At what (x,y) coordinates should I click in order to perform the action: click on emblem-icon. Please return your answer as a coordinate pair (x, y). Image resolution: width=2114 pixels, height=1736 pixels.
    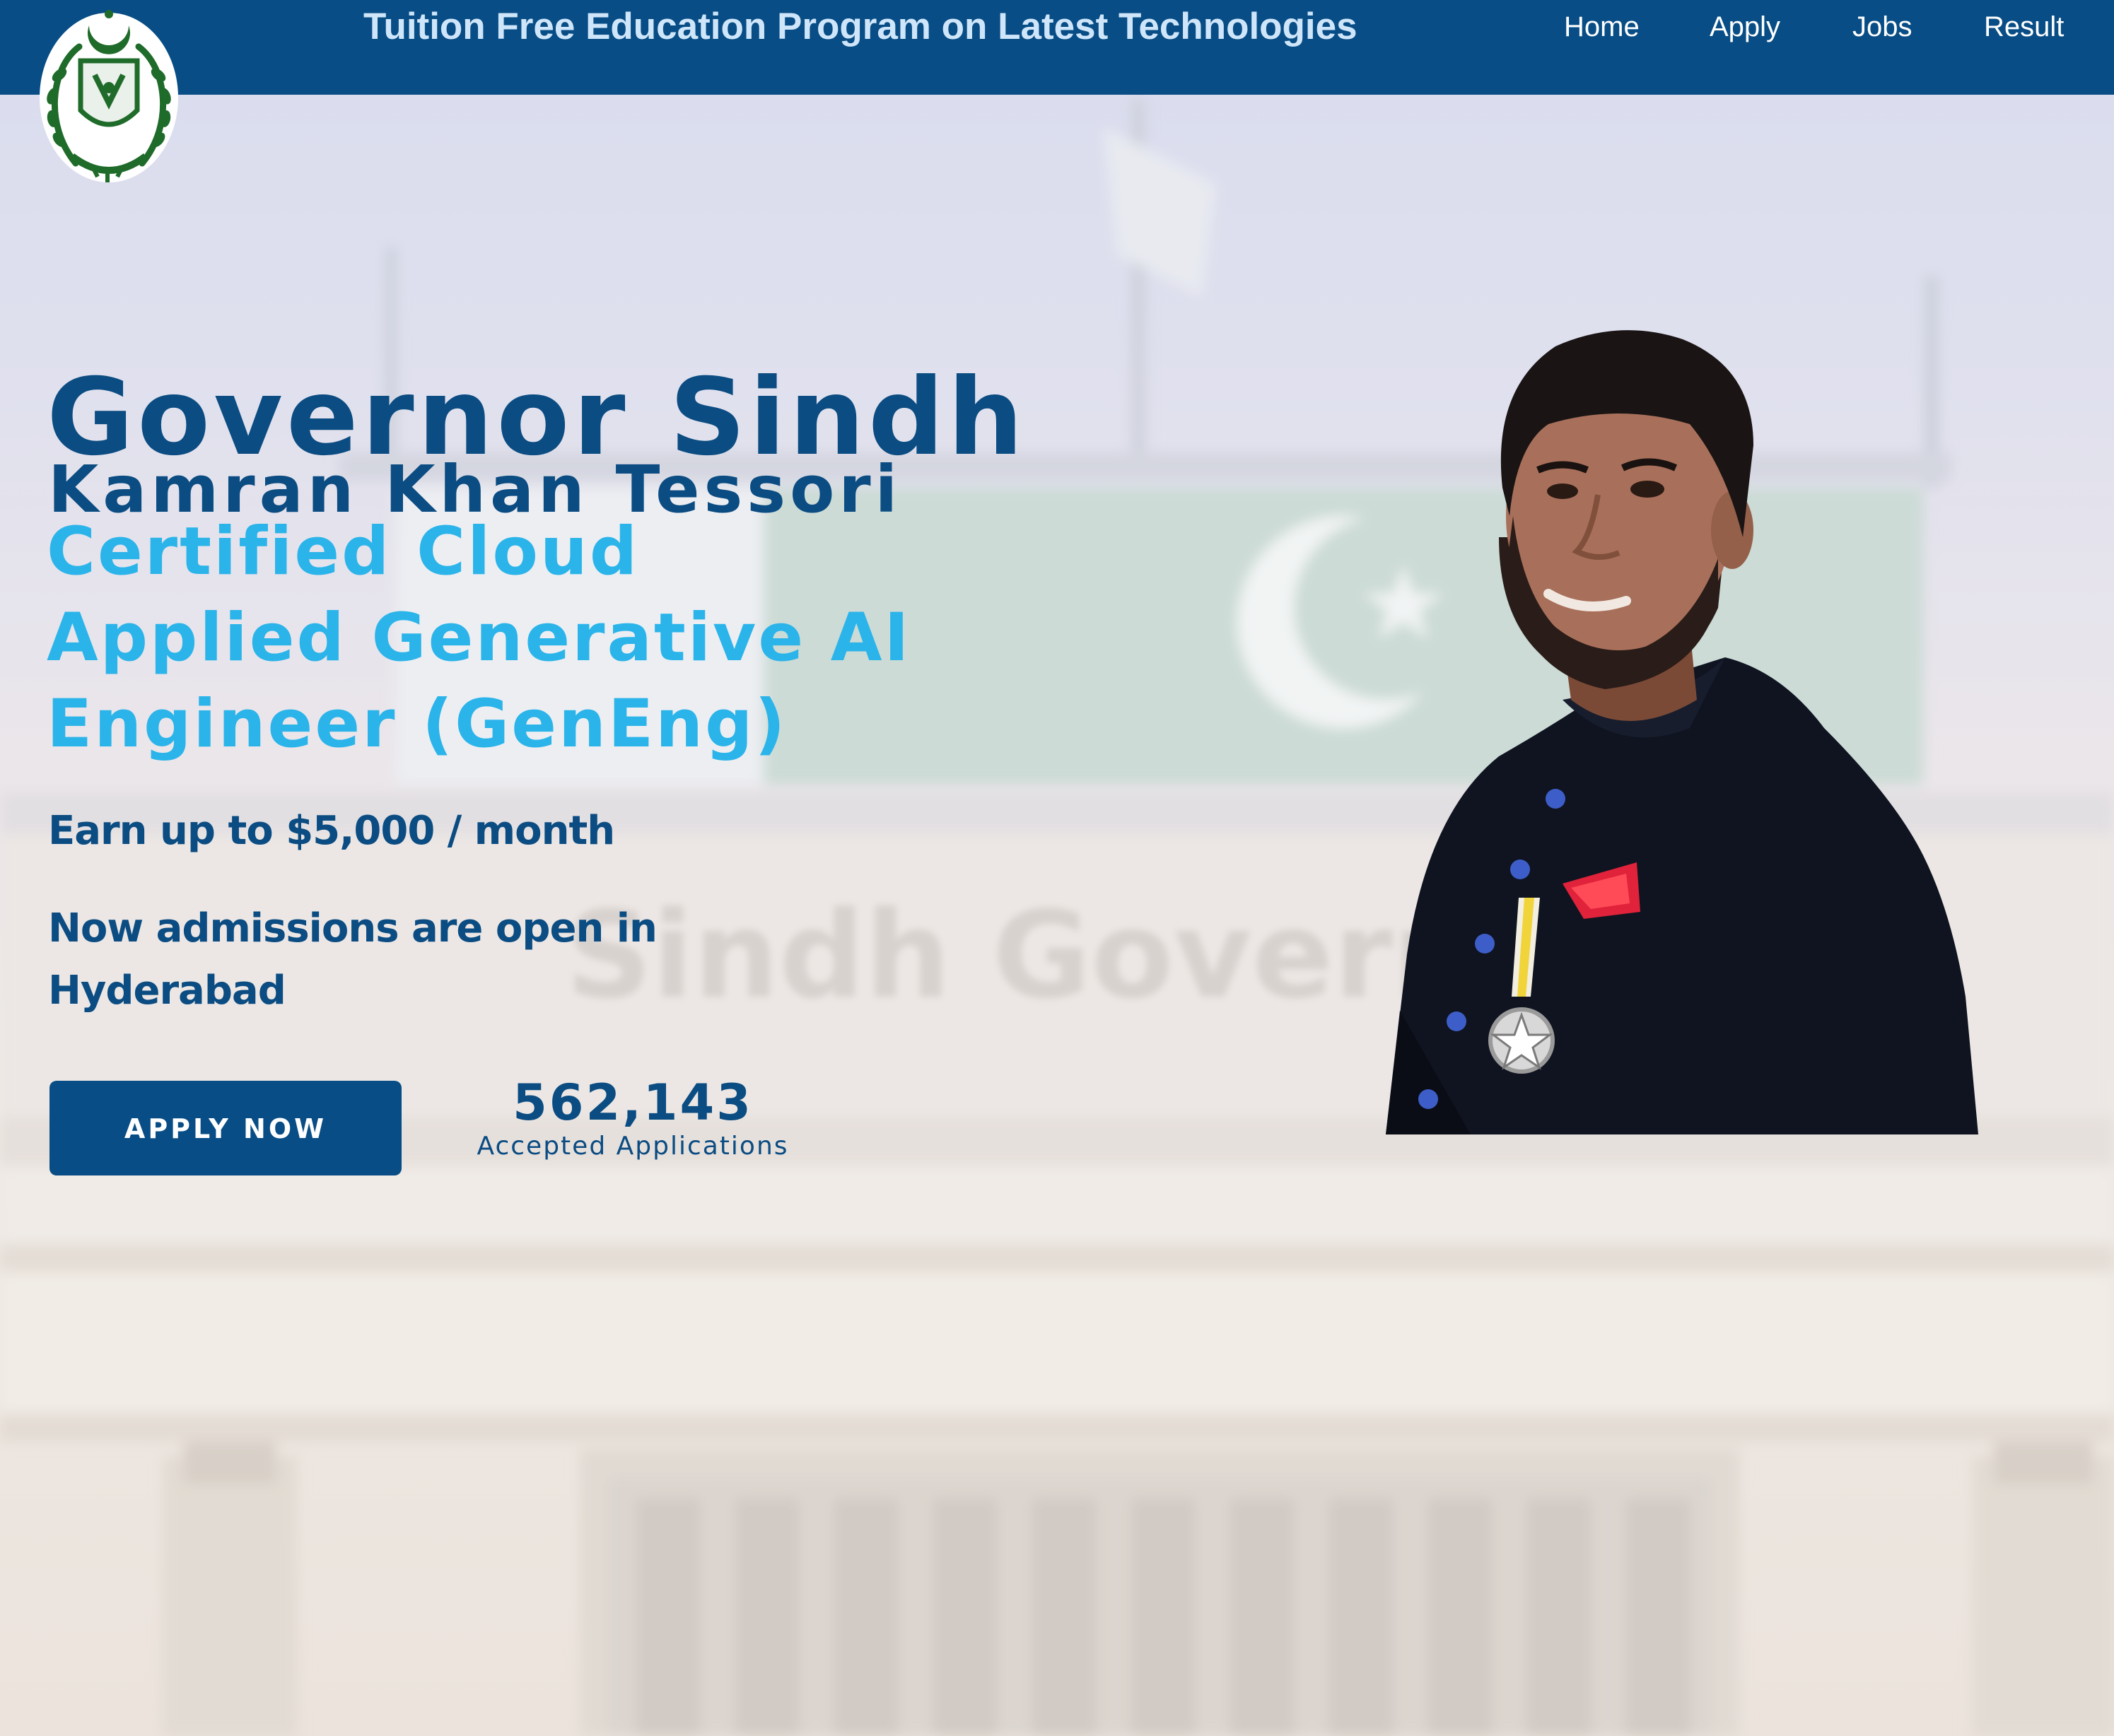
    Looking at the image, I should click on (109, 96).